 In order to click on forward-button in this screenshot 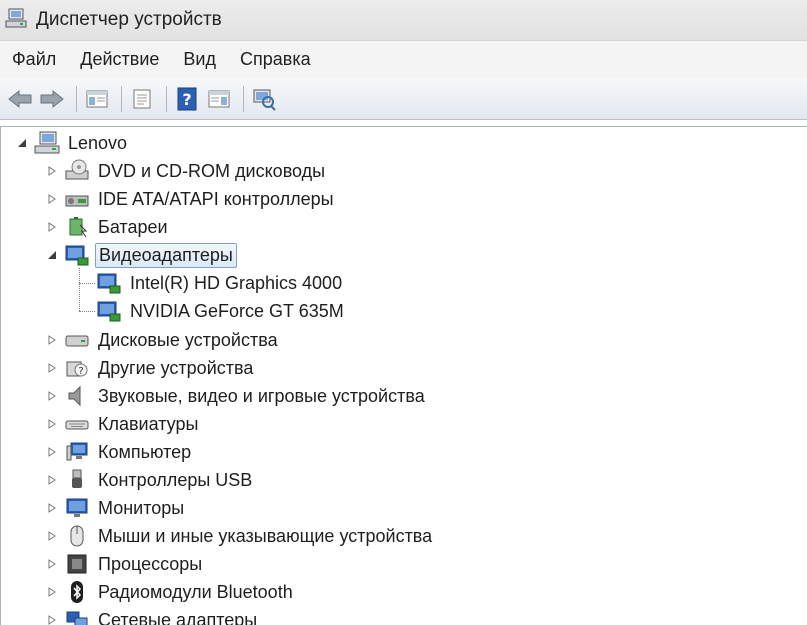, I will do `click(52, 99)`.